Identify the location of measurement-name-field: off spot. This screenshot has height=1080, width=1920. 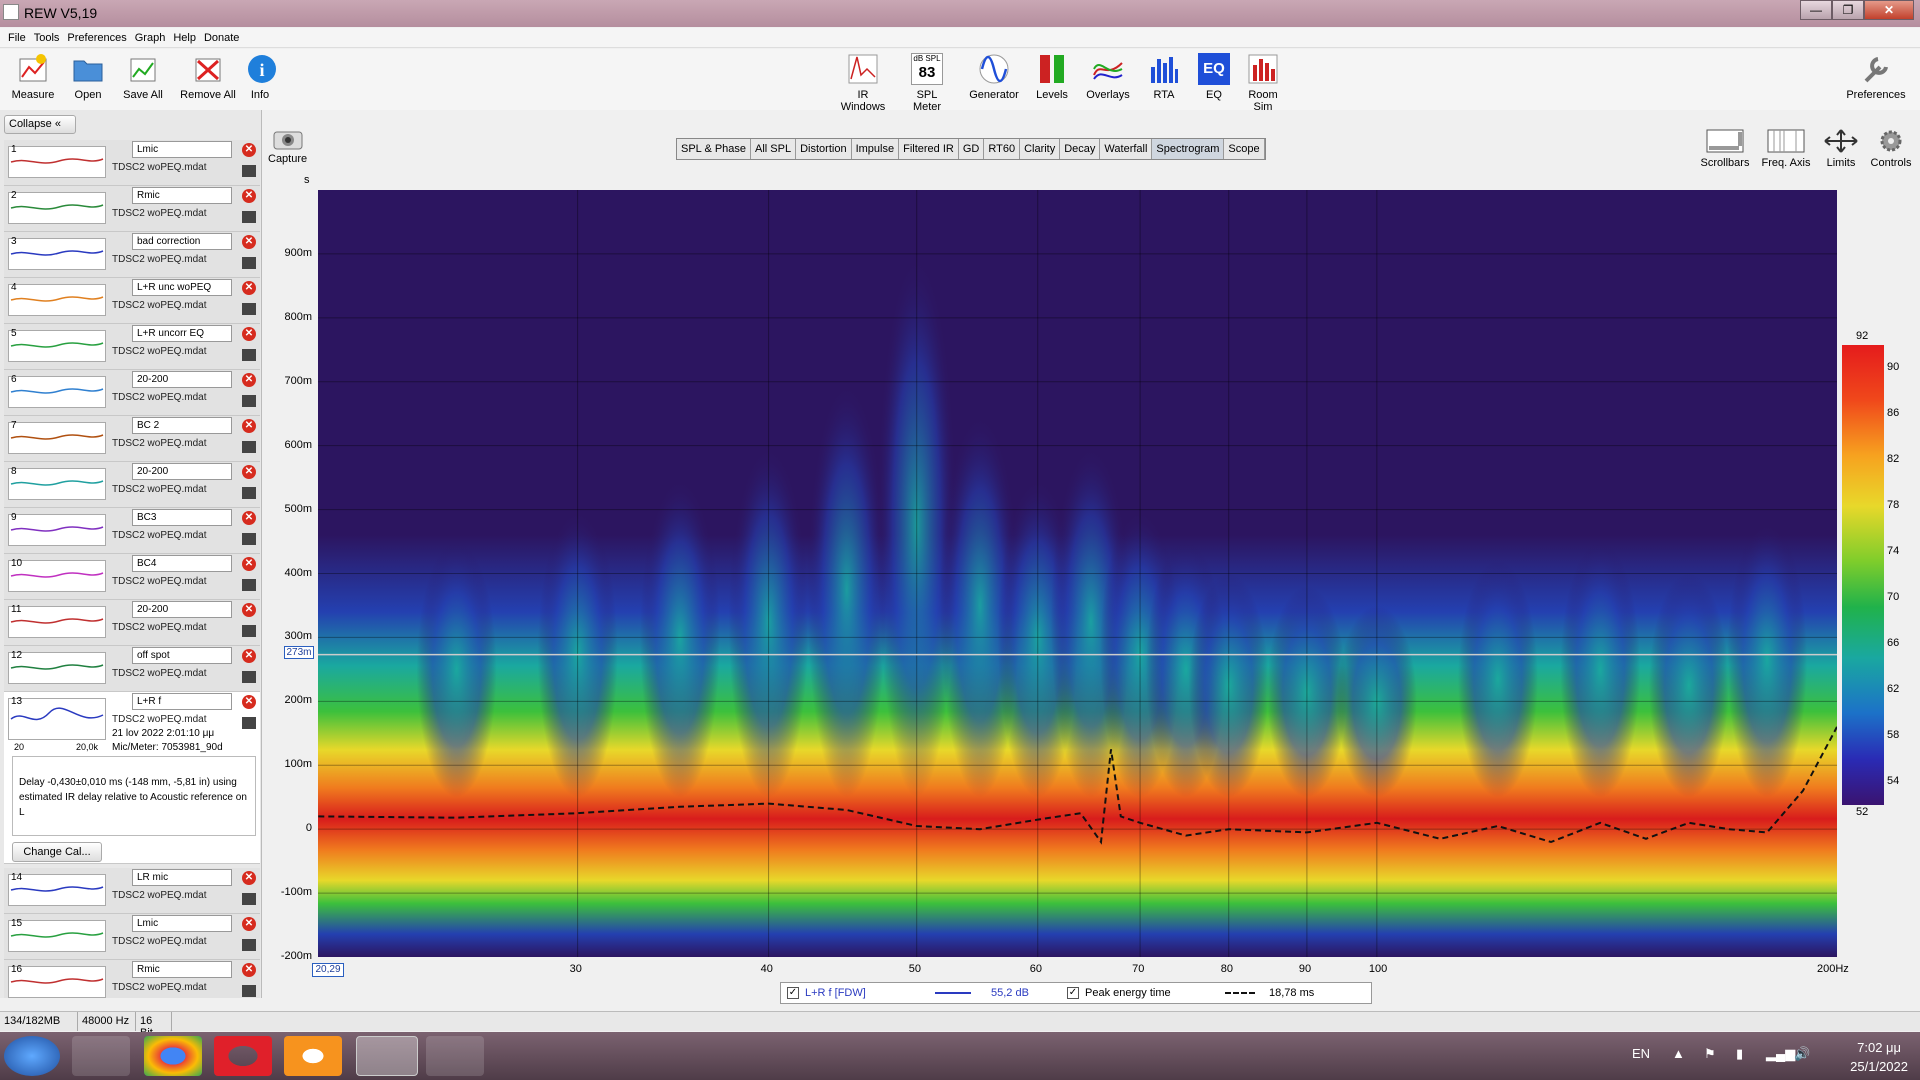
(182, 655).